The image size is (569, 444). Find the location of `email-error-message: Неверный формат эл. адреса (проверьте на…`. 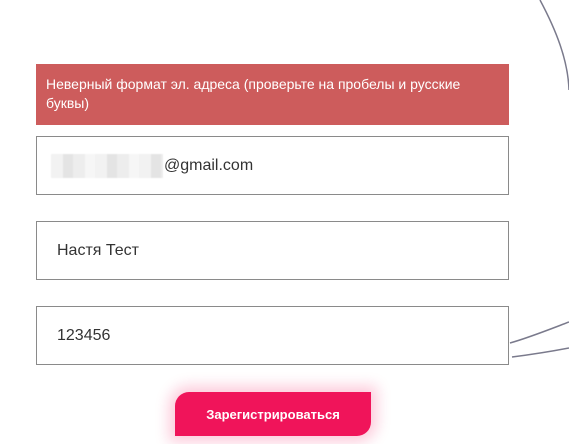

email-error-message: Неверный формат эл. адреса (проверьте на… is located at coordinates (253, 93).